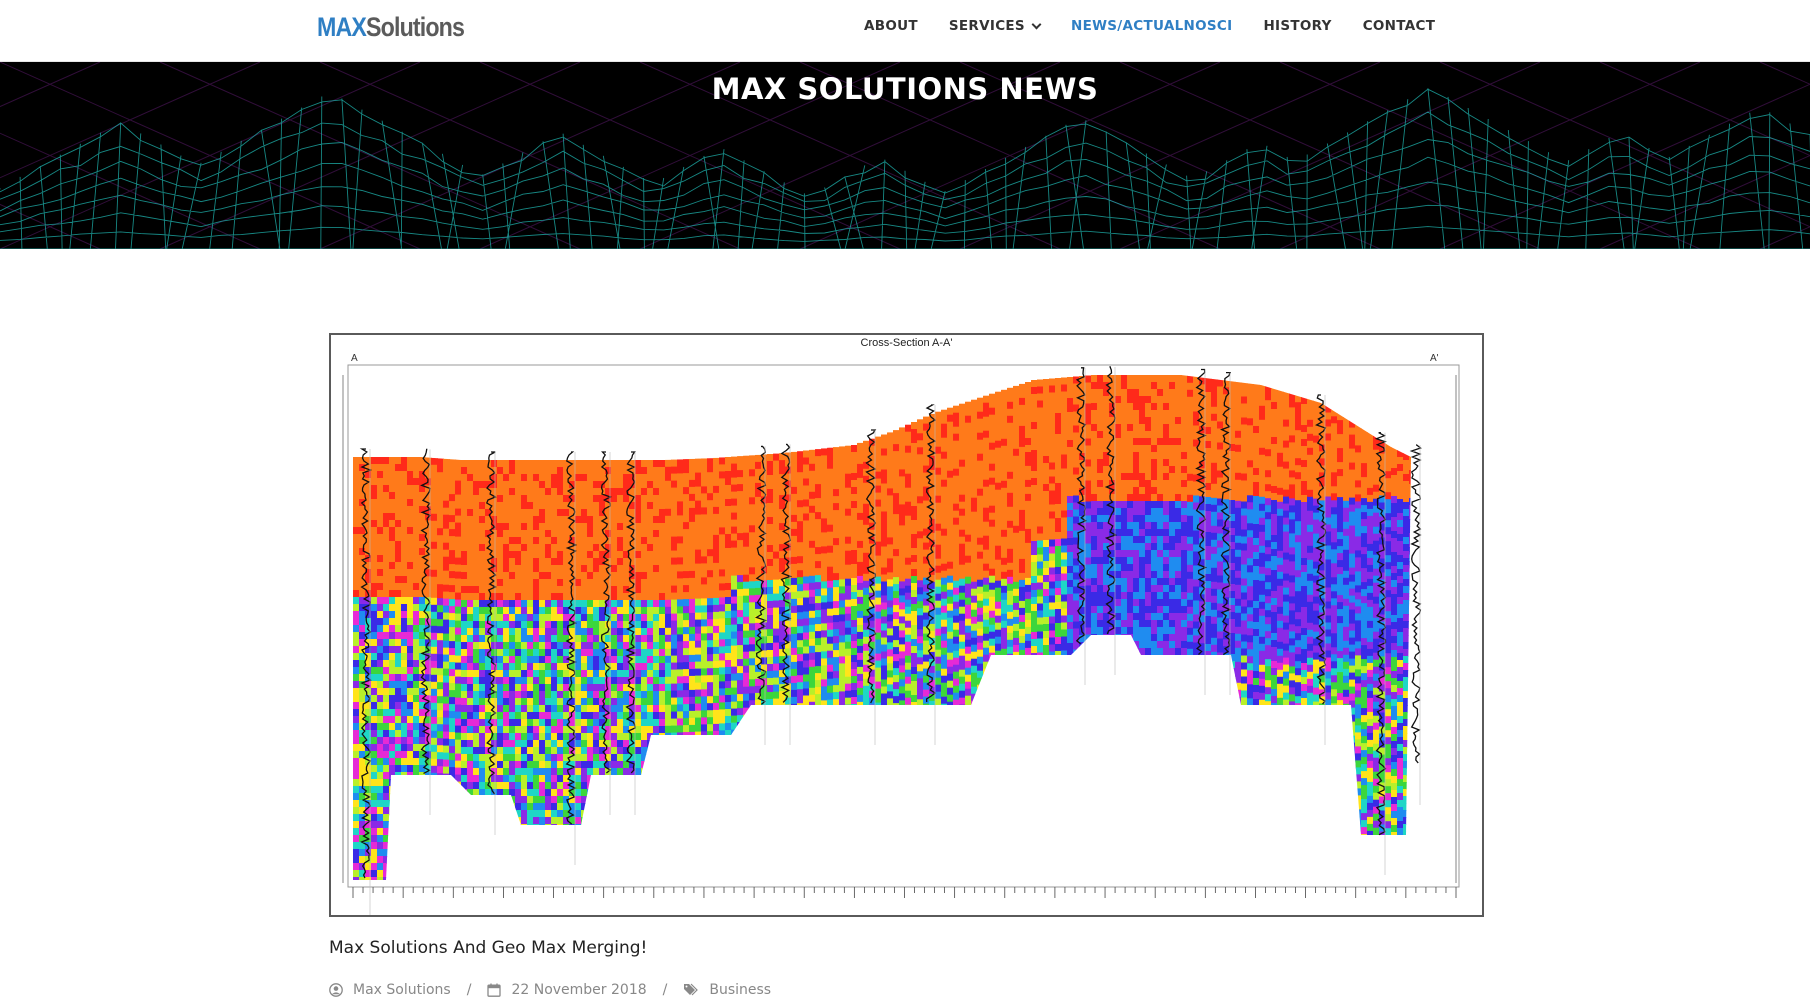 The width and height of the screenshot is (1810, 1000). I want to click on logo-solutions: Solutions, so click(415, 27).